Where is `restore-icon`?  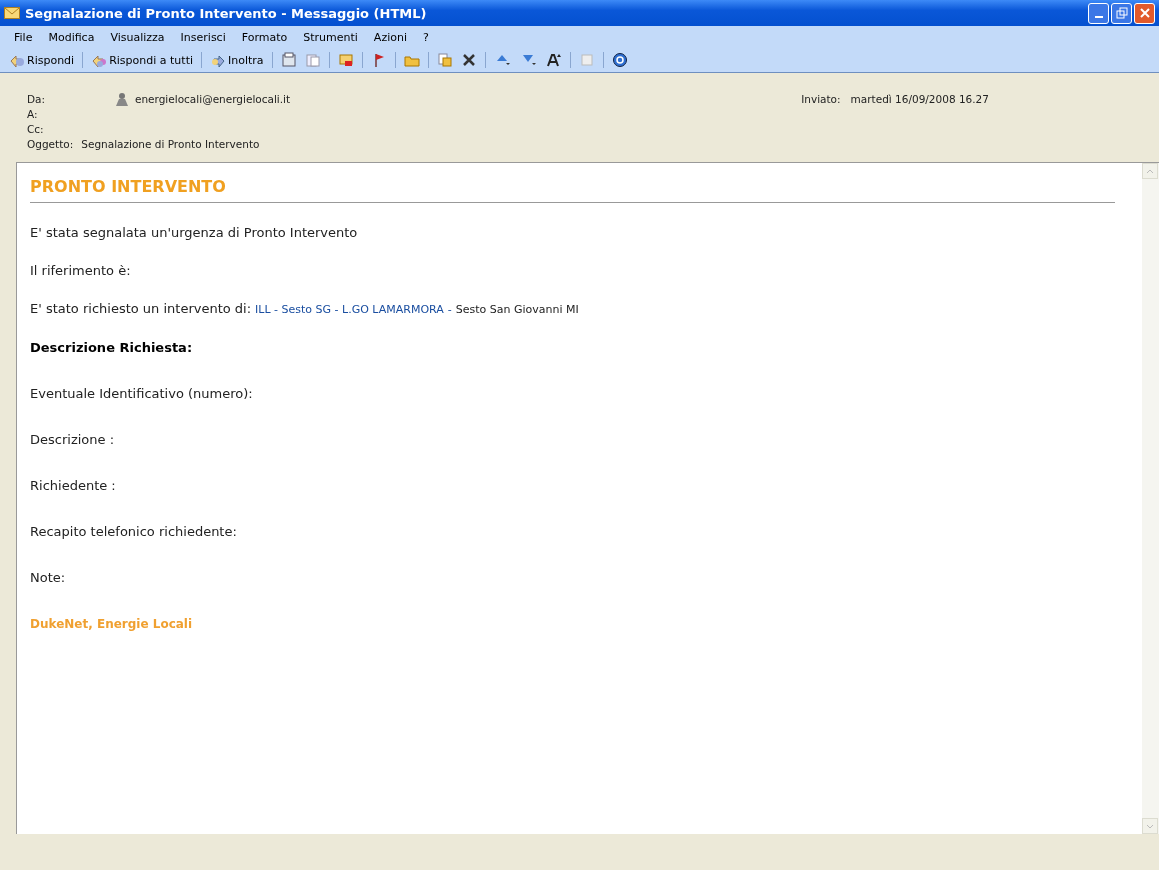
restore-icon is located at coordinates (1121, 13).